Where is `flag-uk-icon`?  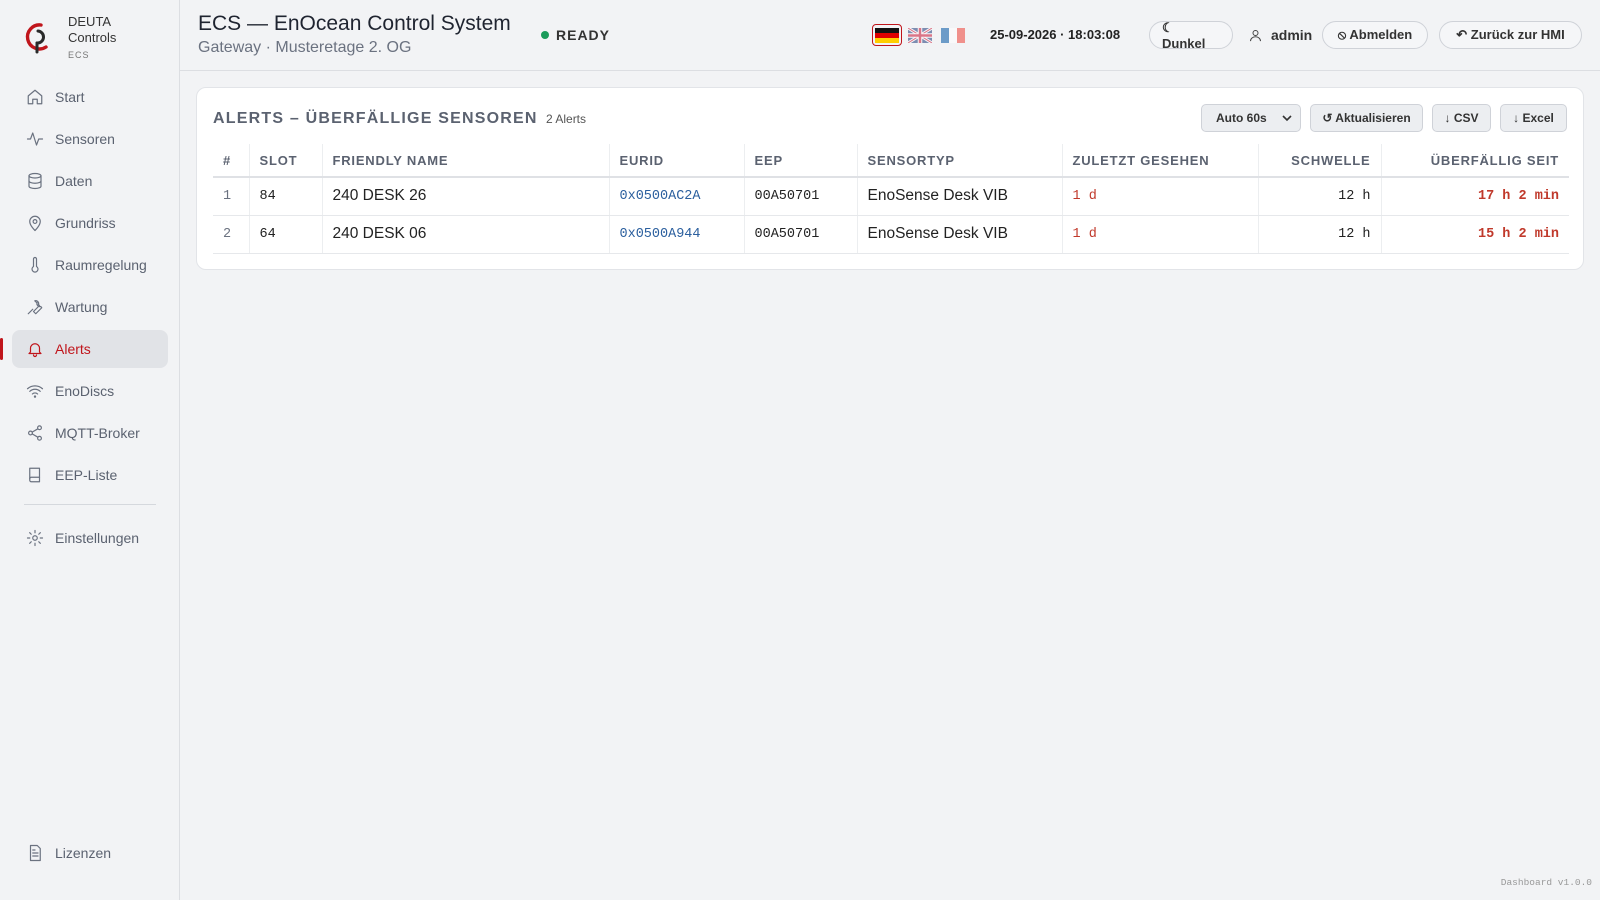
flag-uk-icon is located at coordinates (920, 35).